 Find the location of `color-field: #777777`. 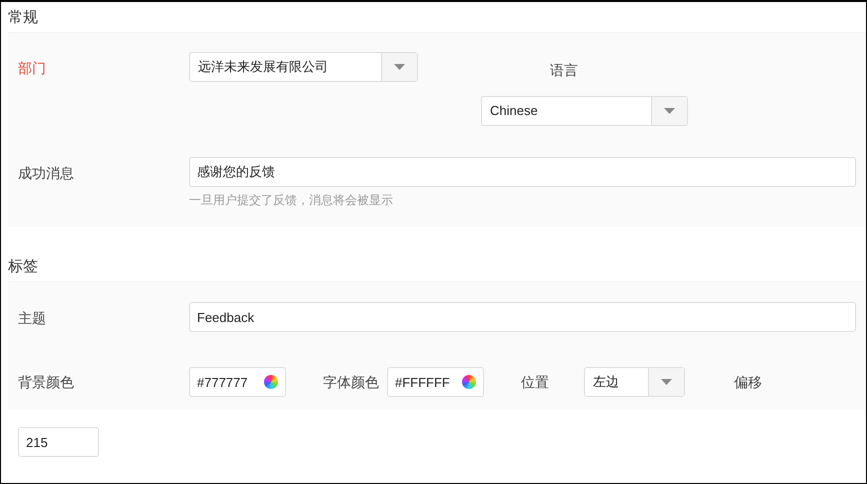

color-field: #777777 is located at coordinates (237, 382).